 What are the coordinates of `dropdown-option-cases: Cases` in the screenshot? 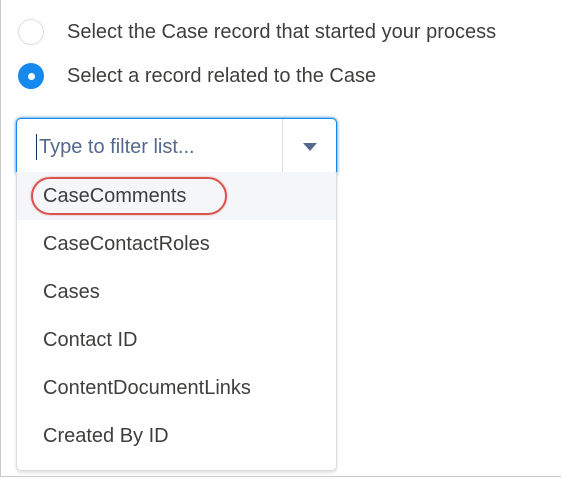 It's located at (176, 292).